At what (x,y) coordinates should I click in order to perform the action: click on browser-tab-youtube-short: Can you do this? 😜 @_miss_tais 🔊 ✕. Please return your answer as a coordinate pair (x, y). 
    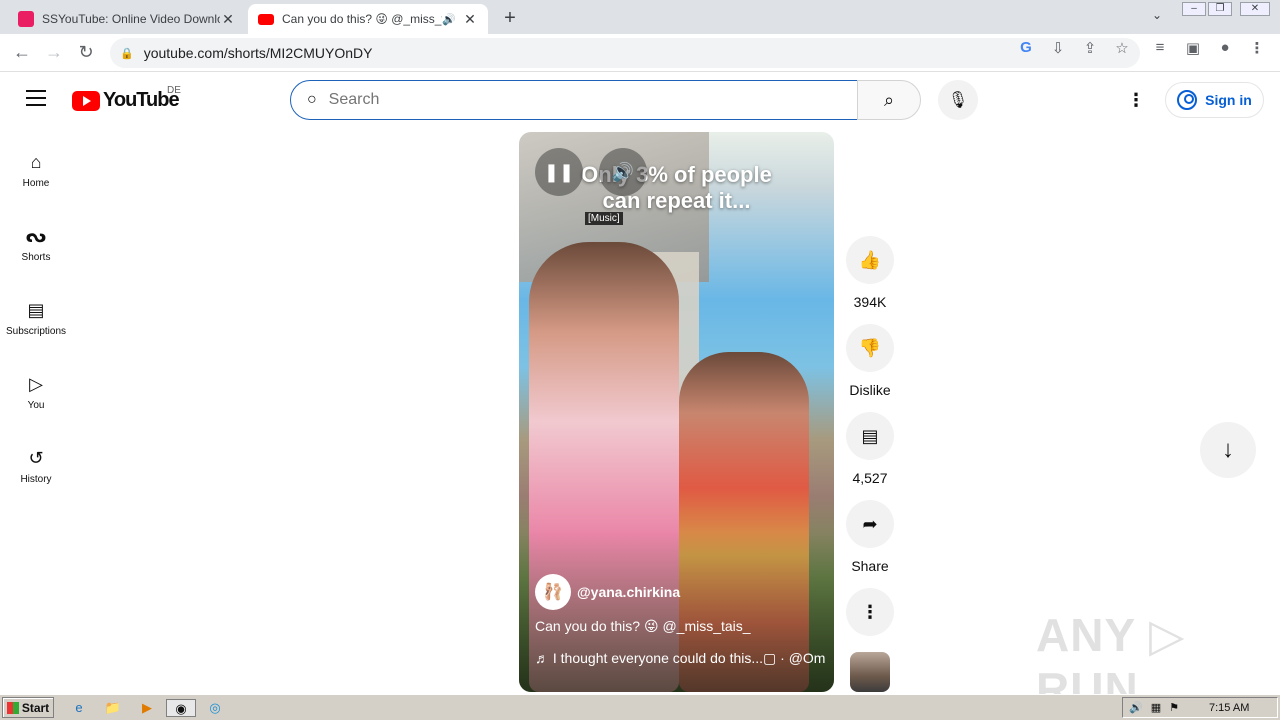
    Looking at the image, I should click on (368, 19).